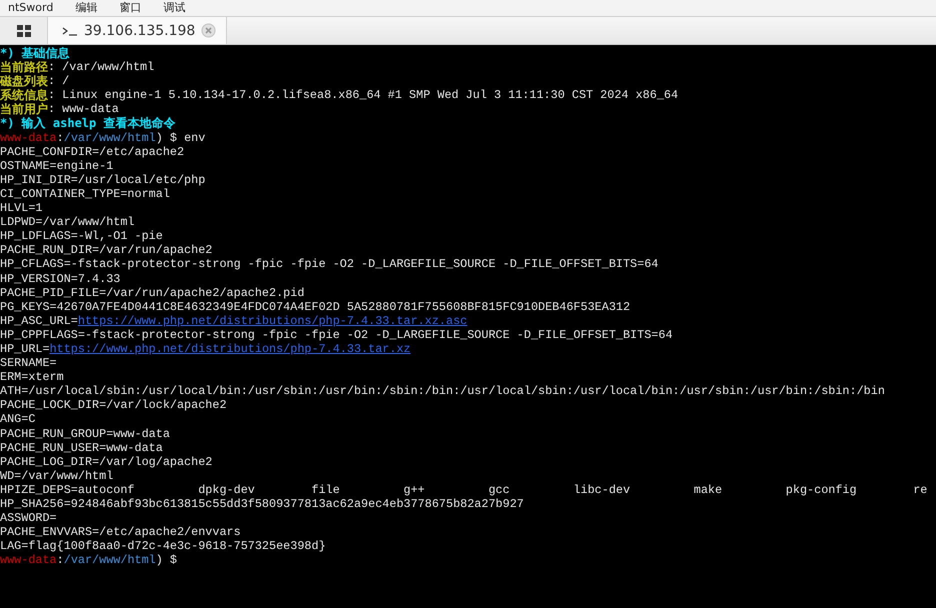 The height and width of the screenshot is (608, 936). I want to click on terminal-text: HP_ASC_URL=, so click(39, 321).